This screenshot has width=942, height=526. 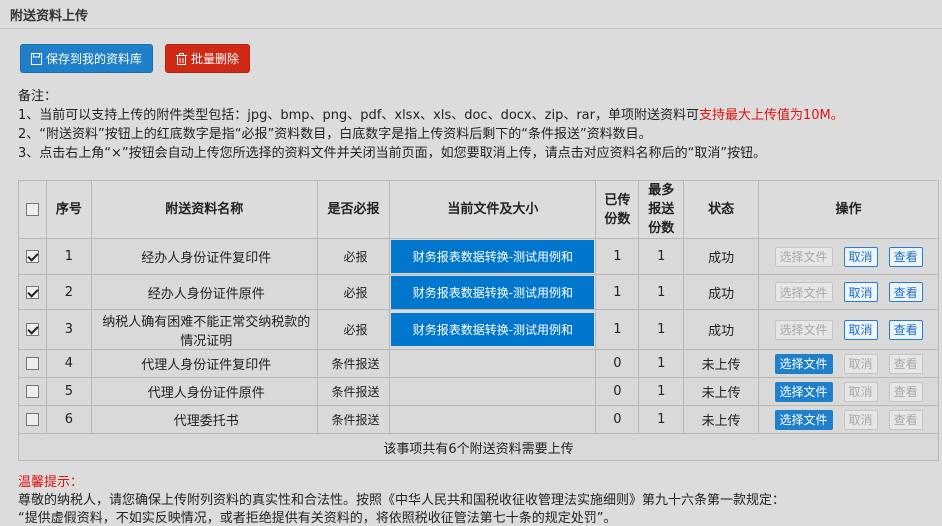 What do you see at coordinates (182, 58) in the screenshot?
I see `trash-icon` at bounding box center [182, 58].